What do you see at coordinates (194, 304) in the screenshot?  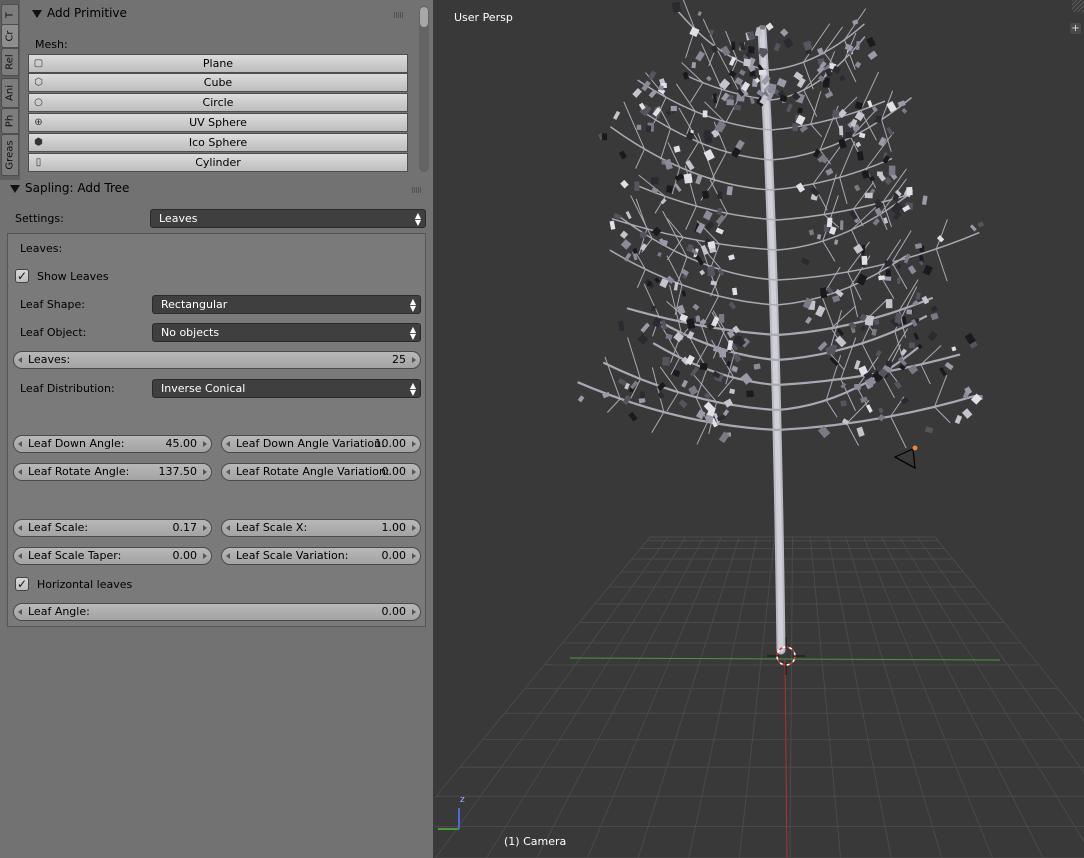 I see `leaf-shape-value: Rectangular` at bounding box center [194, 304].